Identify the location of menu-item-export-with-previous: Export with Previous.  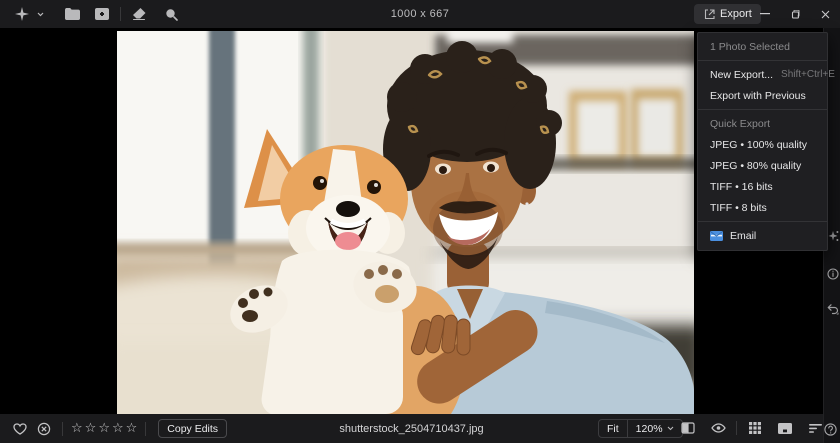
(762, 95).